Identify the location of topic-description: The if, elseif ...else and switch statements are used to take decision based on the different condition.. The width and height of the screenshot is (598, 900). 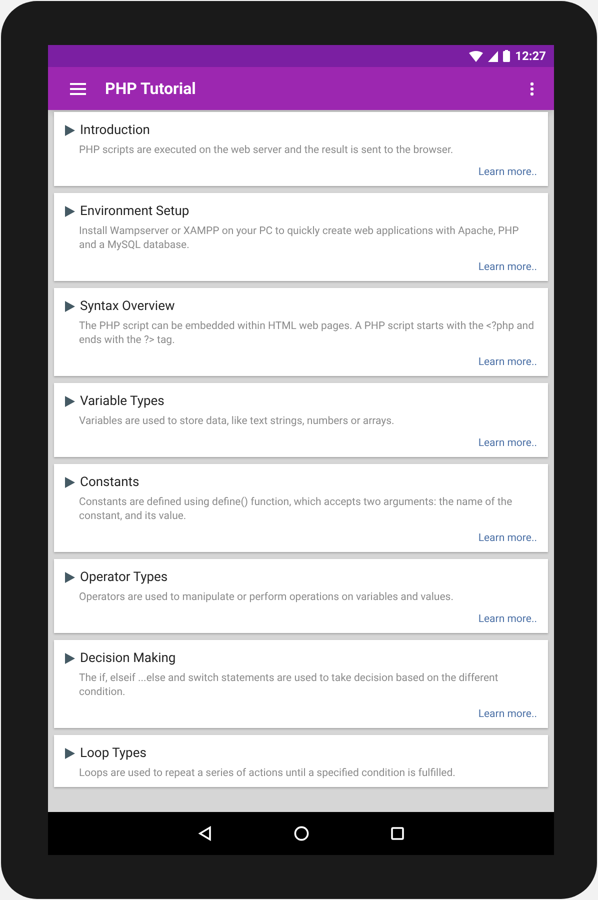
(289, 685).